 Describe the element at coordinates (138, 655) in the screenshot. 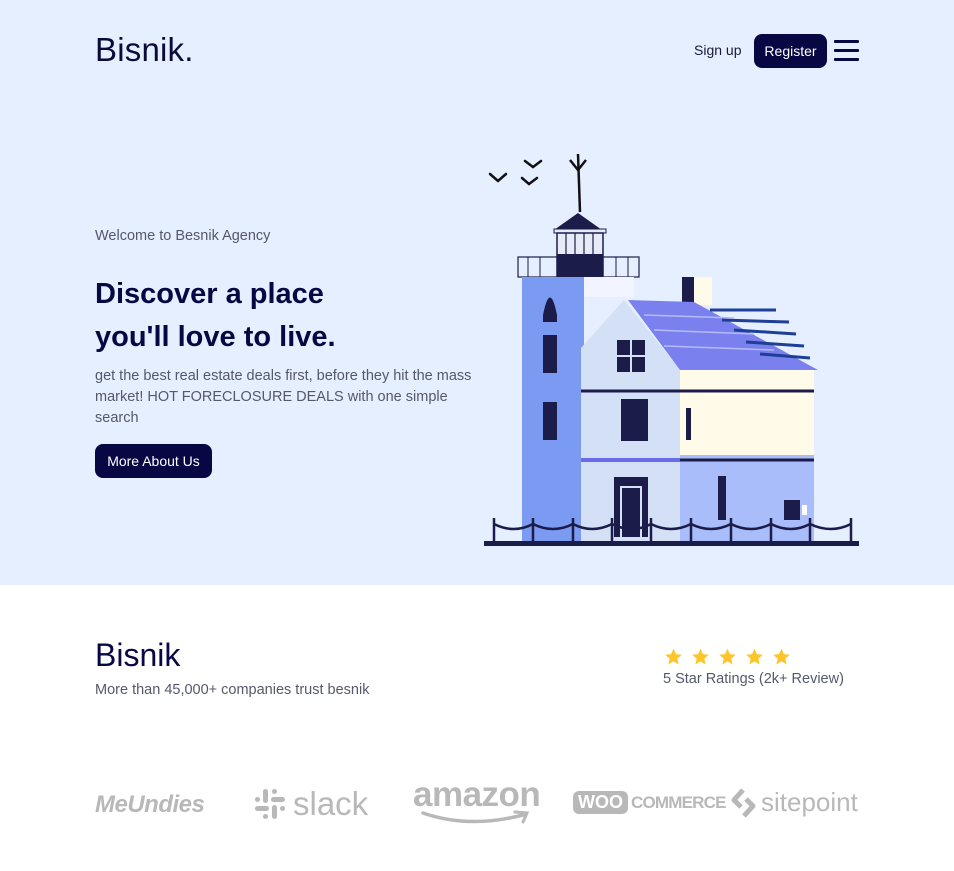

I see `trust-title: Bisnik` at that location.